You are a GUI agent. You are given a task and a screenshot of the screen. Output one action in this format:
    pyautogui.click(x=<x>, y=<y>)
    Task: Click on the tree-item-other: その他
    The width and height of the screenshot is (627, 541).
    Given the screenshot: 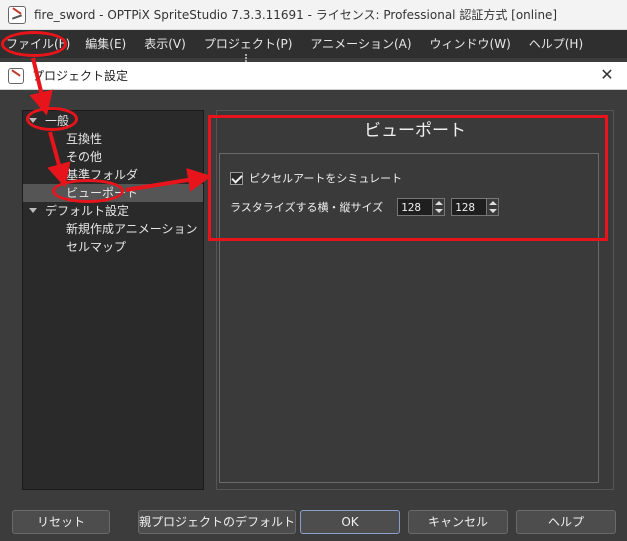 What is the action you would take?
    pyautogui.click(x=113, y=157)
    